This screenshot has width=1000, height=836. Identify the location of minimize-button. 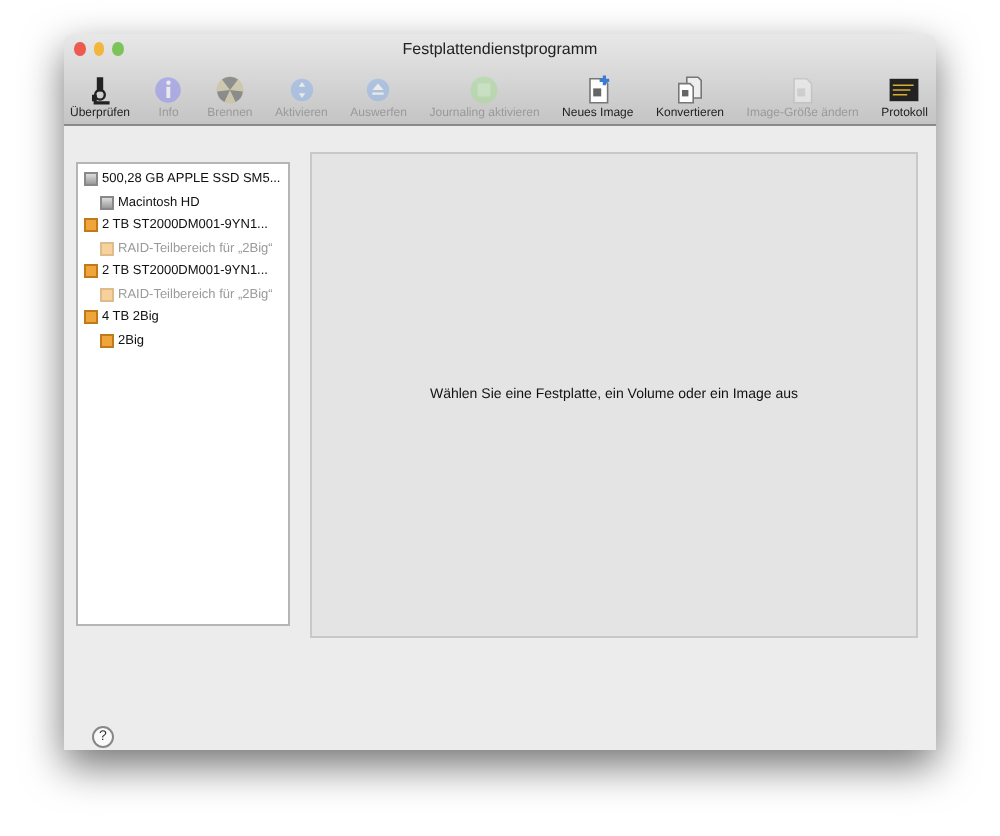
(99, 48).